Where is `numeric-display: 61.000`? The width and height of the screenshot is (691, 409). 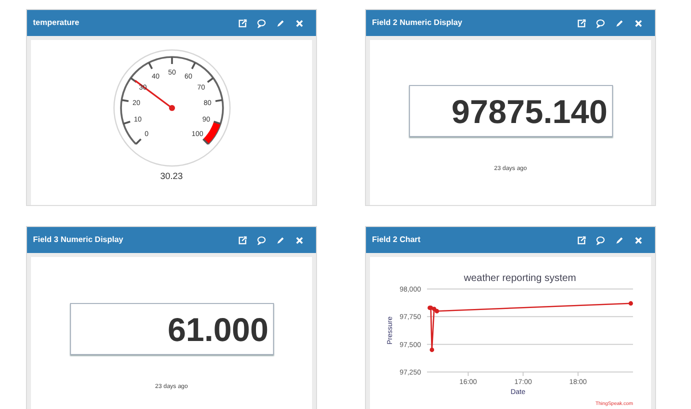 numeric-display: 61.000 is located at coordinates (172, 329).